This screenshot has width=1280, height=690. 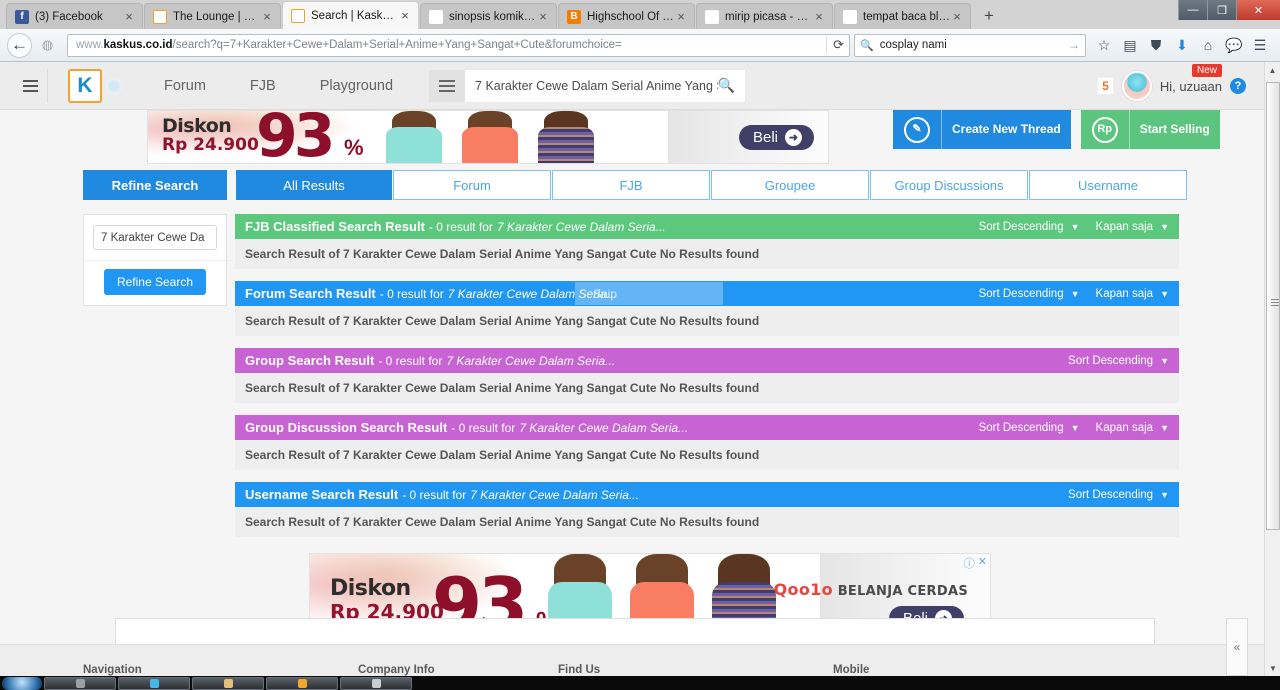 What do you see at coordinates (1234, 45) in the screenshot?
I see `chat-icon: 💬` at bounding box center [1234, 45].